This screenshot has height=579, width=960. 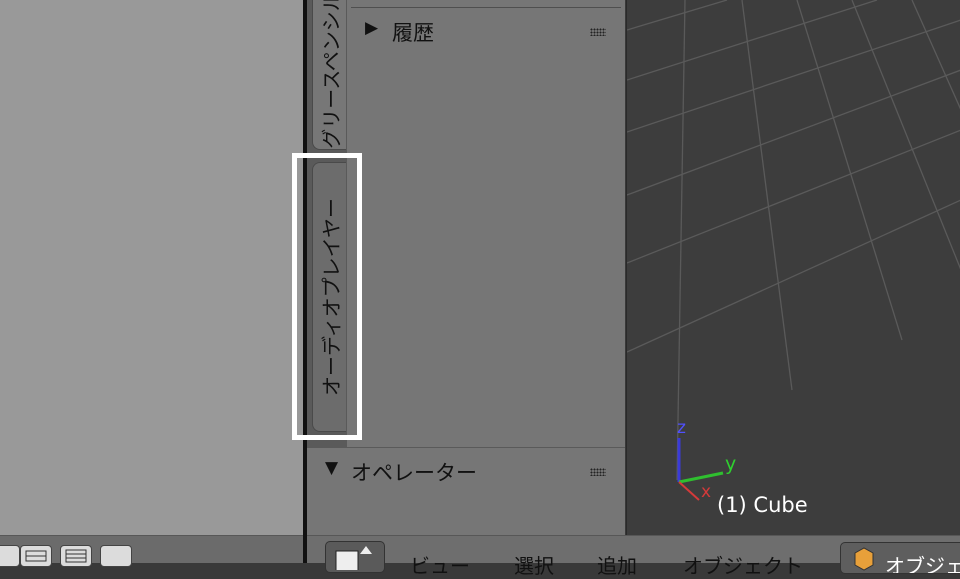 I want to click on panel-separator, so click(x=486, y=7).